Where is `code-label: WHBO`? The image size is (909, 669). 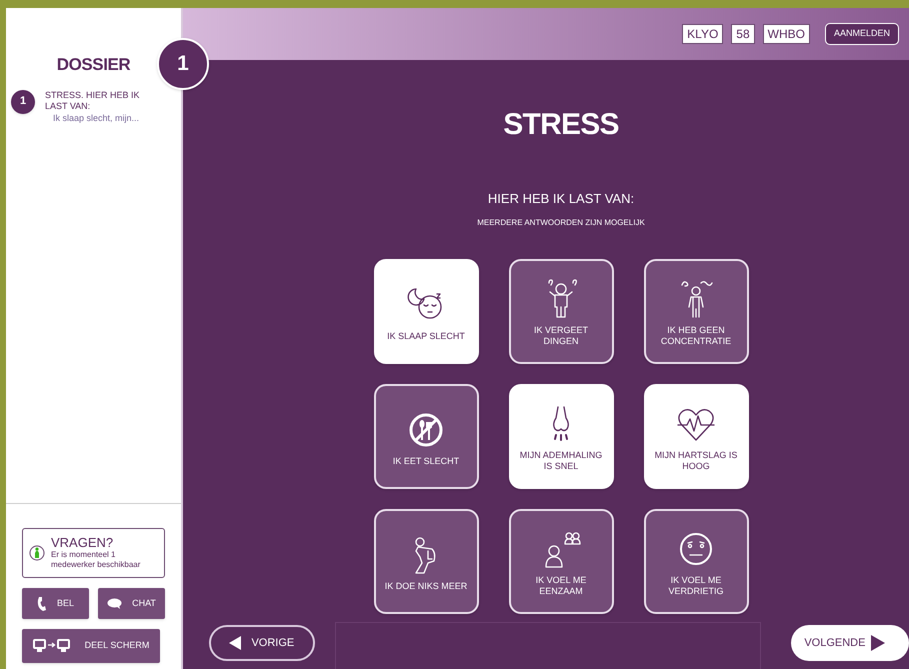 code-label: WHBO is located at coordinates (786, 34).